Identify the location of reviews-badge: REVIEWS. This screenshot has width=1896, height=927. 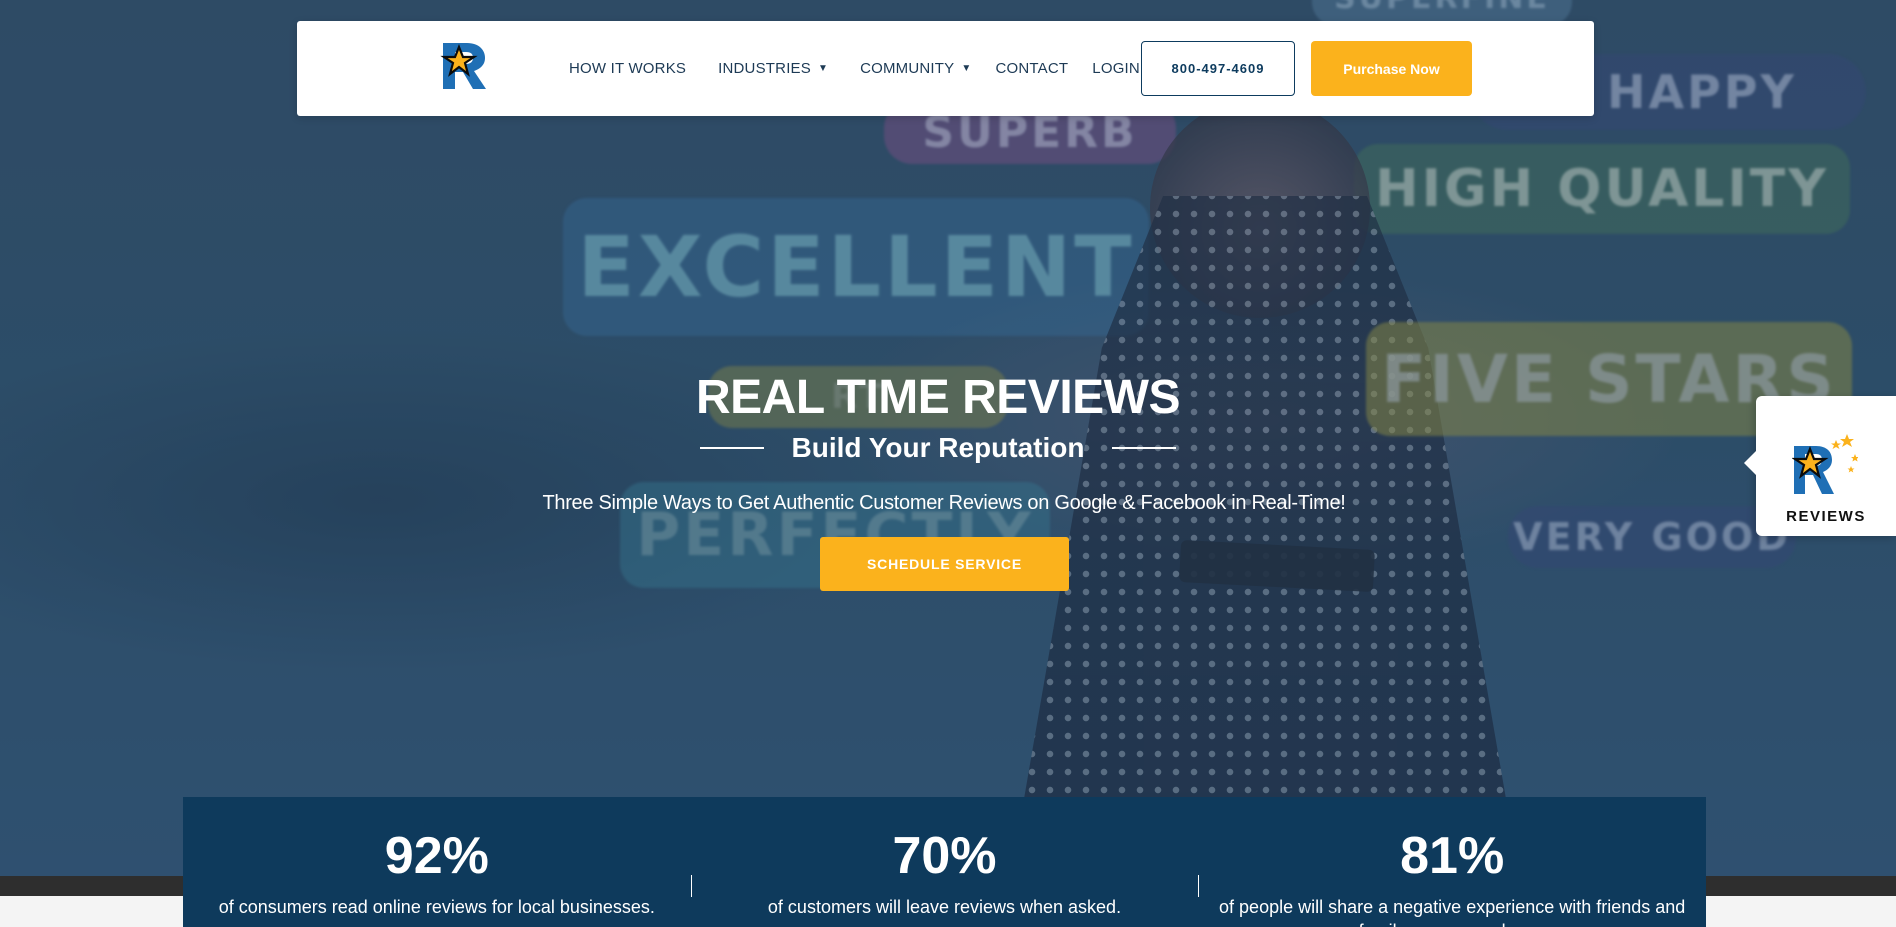
(1820, 466).